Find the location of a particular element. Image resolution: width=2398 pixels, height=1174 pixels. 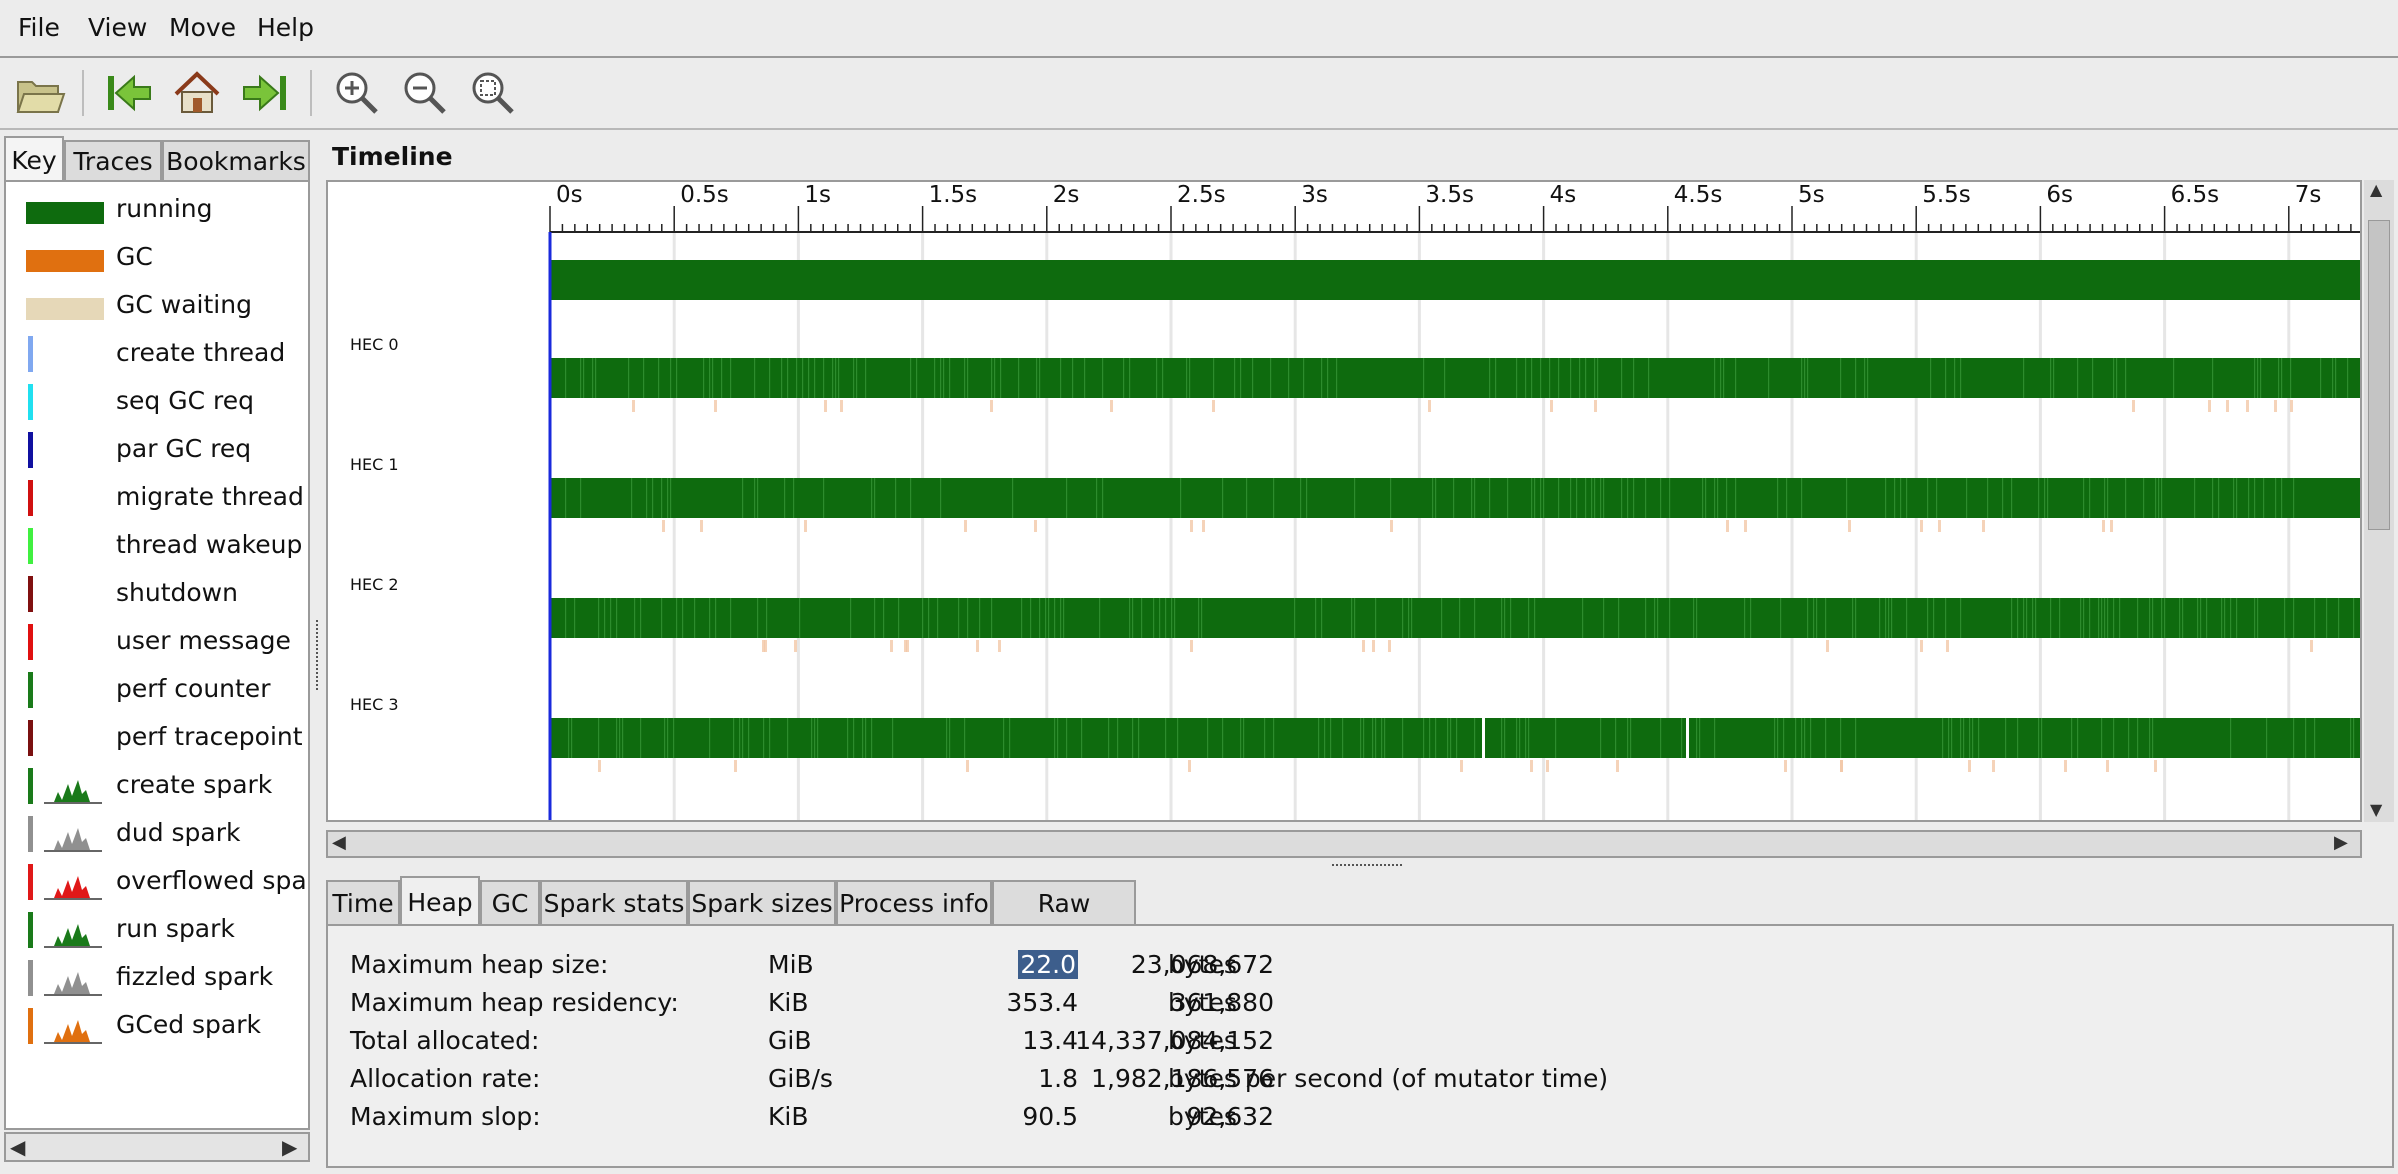

zoom-in-icon is located at coordinates (357, 93).